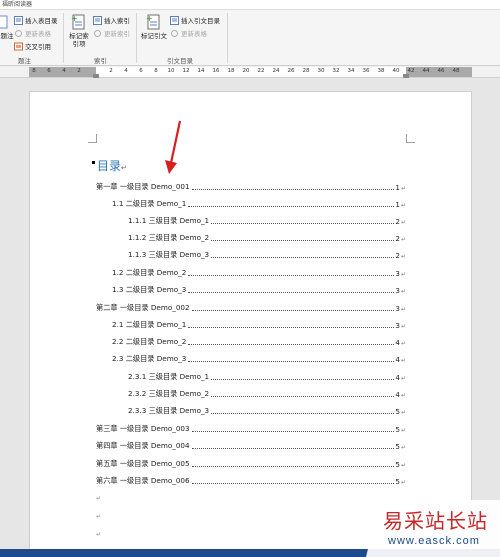 The image size is (500, 557). Describe the element at coordinates (267, 237) in the screenshot. I see `toc-entry: 1.1.2 三级目录 Demo_2 2 ↵` at that location.